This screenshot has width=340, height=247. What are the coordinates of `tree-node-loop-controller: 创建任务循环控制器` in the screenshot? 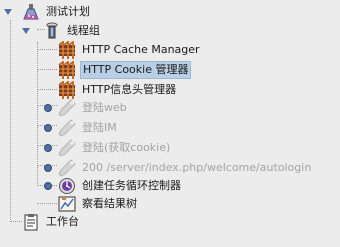 It's located at (113, 186).